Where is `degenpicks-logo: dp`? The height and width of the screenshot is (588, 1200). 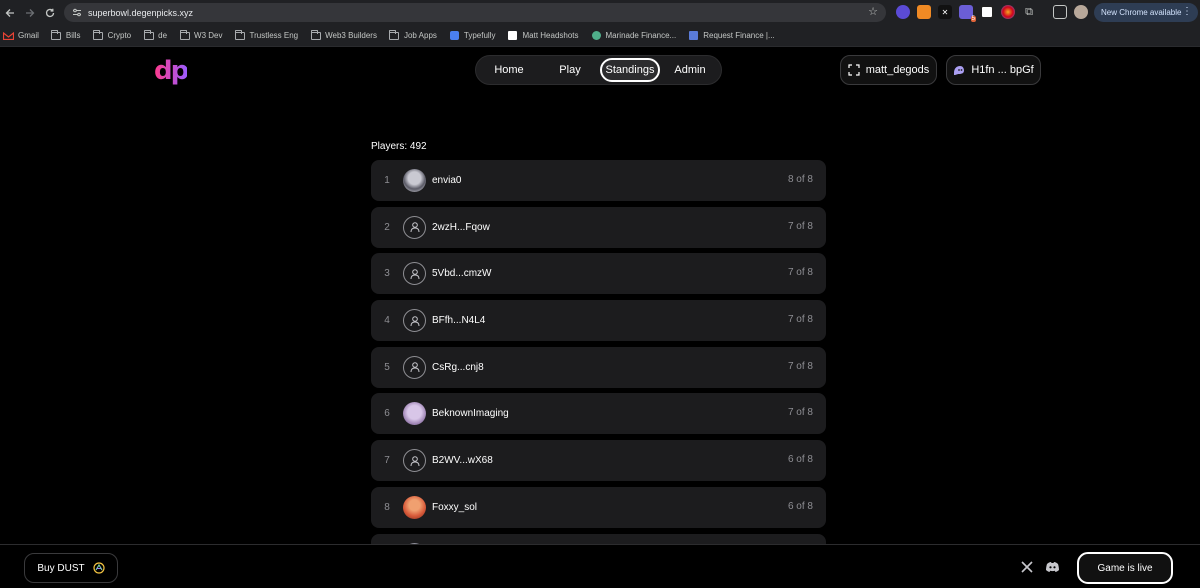
degenpicks-logo: dp is located at coordinates (171, 71).